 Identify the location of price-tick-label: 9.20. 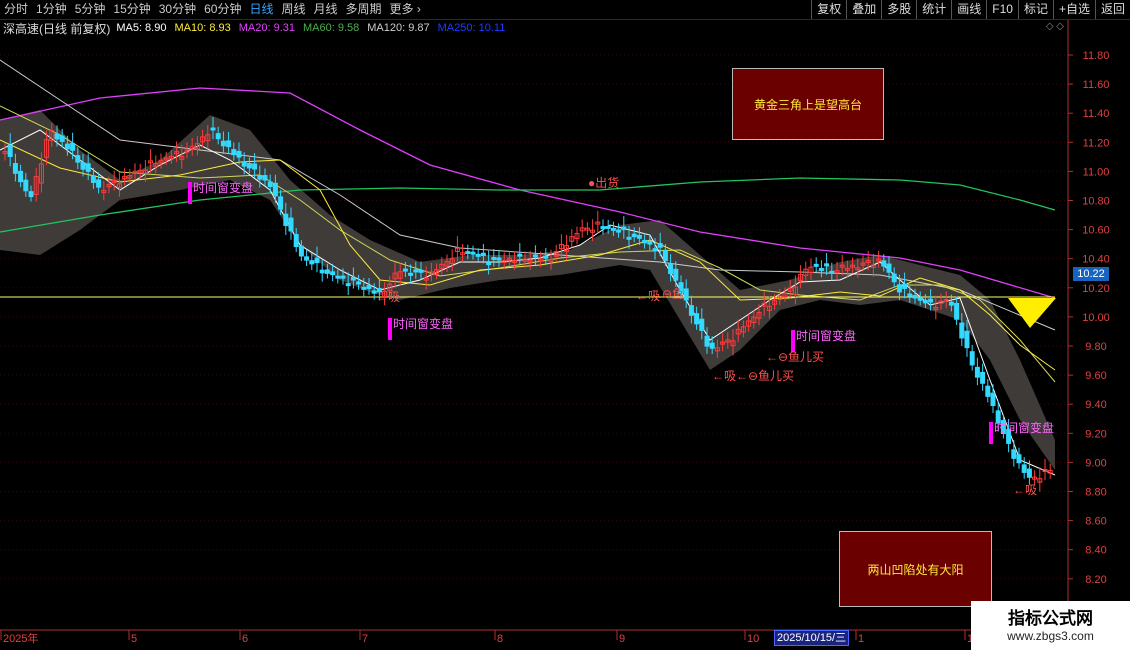
(1095, 434).